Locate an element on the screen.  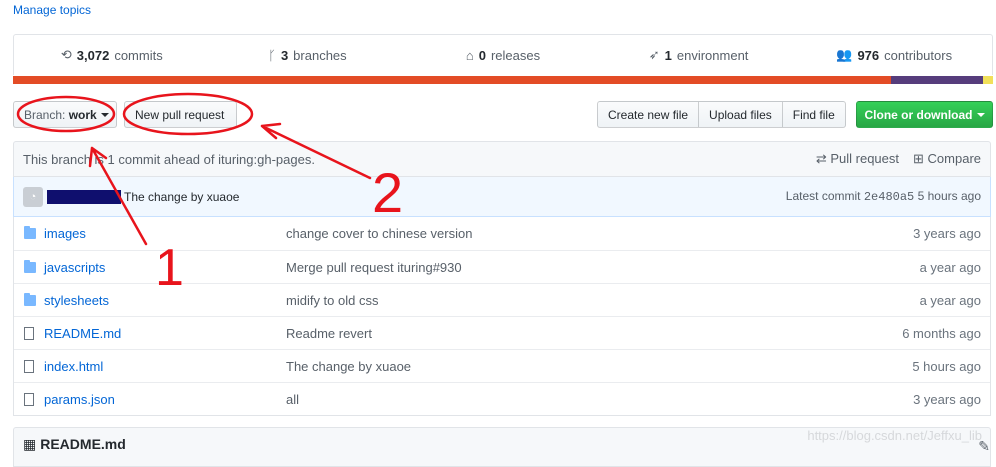
language-bar is located at coordinates (503, 80).